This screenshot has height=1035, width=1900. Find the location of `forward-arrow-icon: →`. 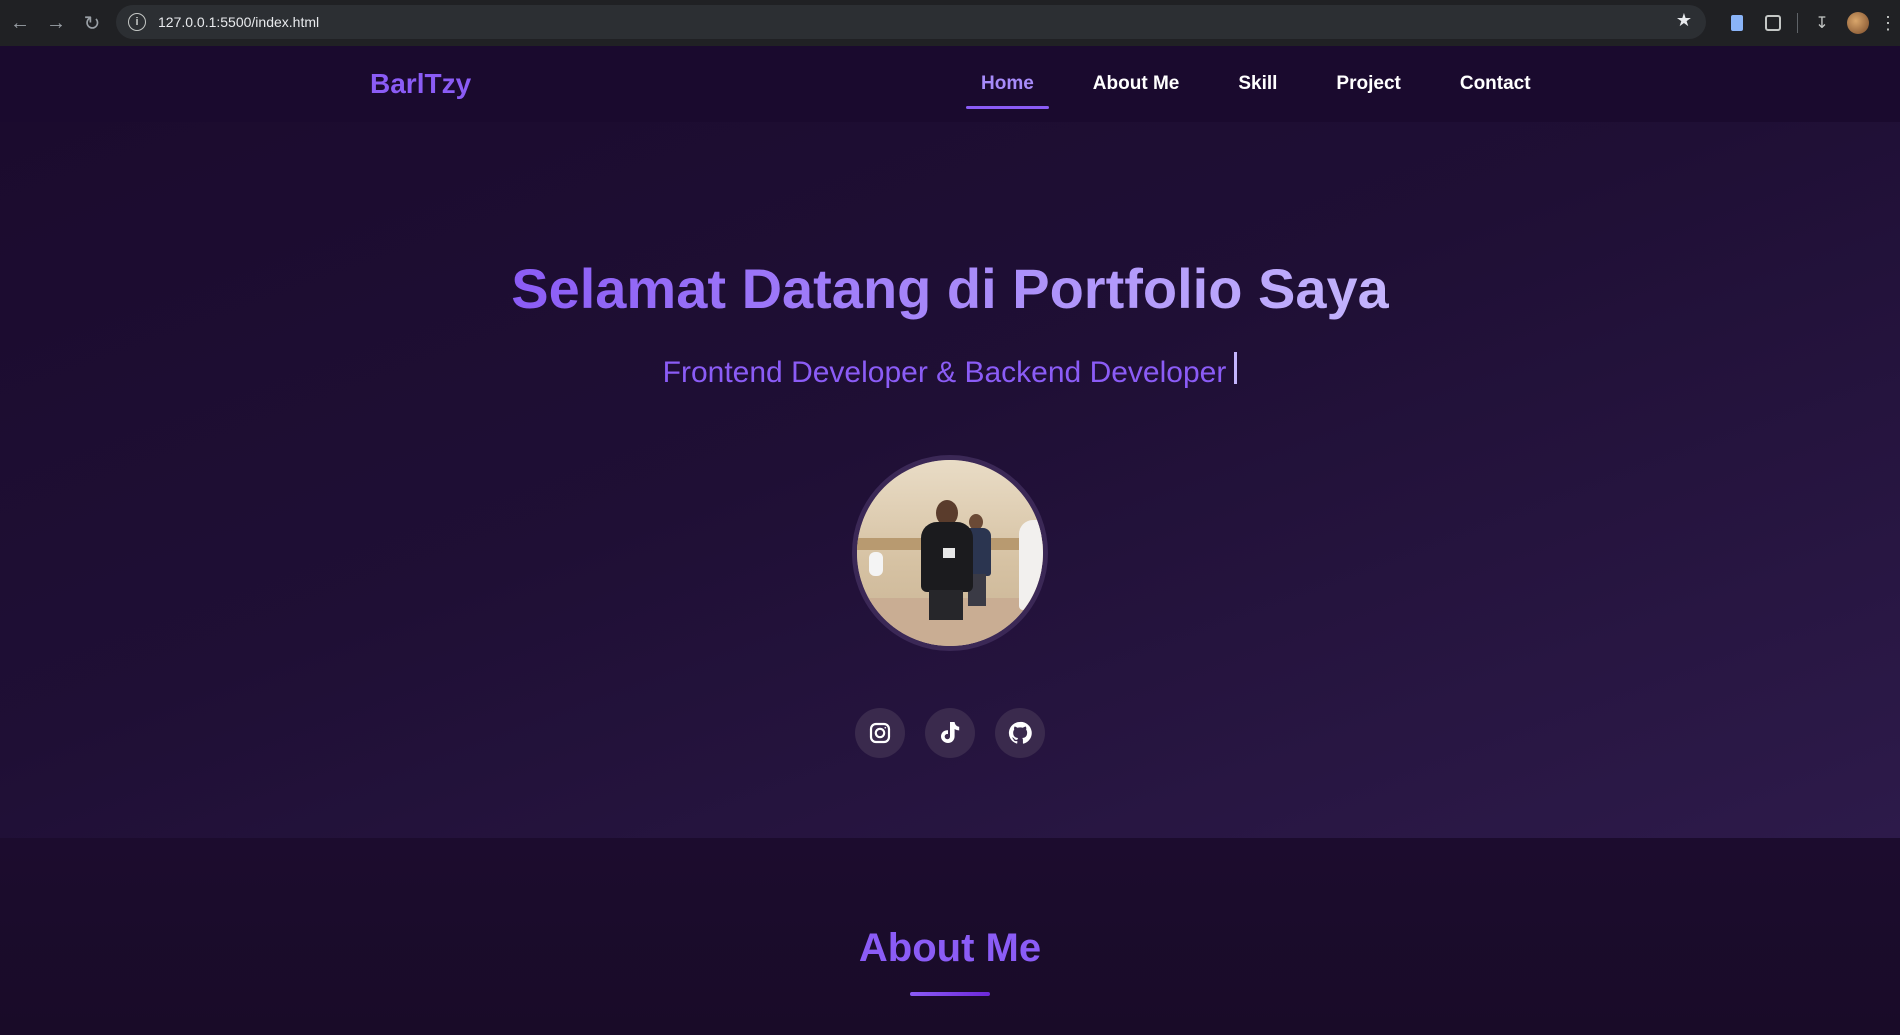

forward-arrow-icon: → is located at coordinates (56, 23).